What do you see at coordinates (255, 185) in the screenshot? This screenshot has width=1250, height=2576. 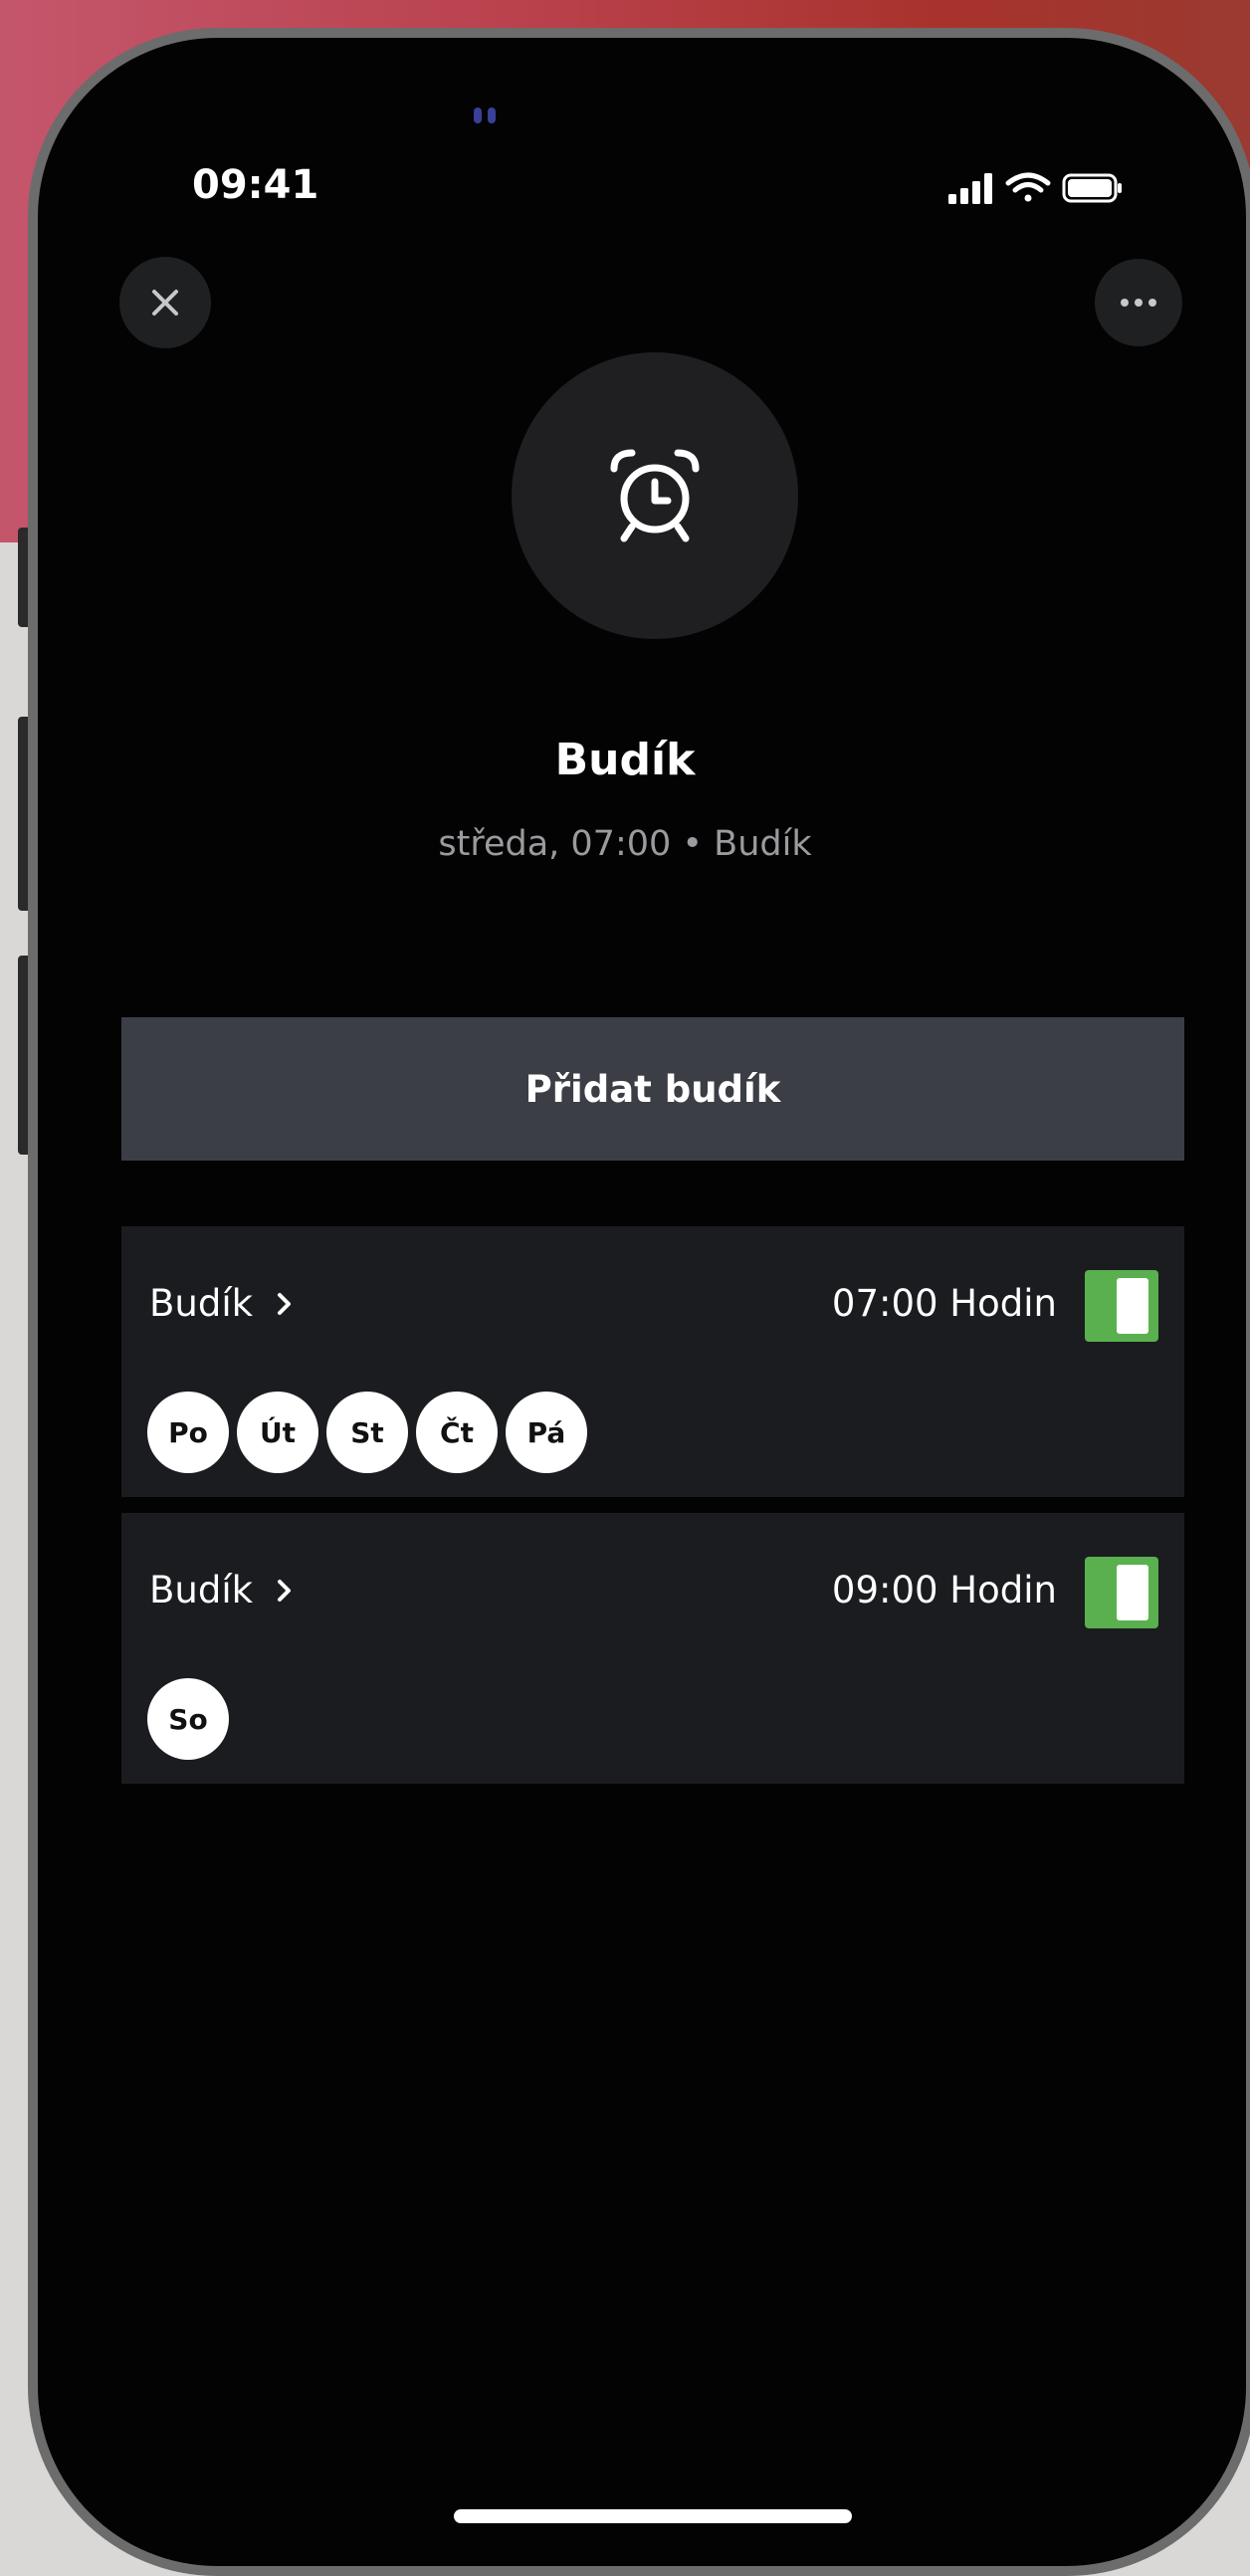 I see `status-time: 09:41` at bounding box center [255, 185].